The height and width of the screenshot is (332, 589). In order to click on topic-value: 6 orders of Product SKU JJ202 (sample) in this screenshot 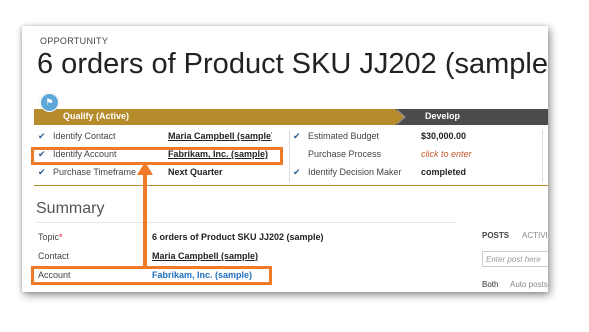, I will do `click(238, 237)`.